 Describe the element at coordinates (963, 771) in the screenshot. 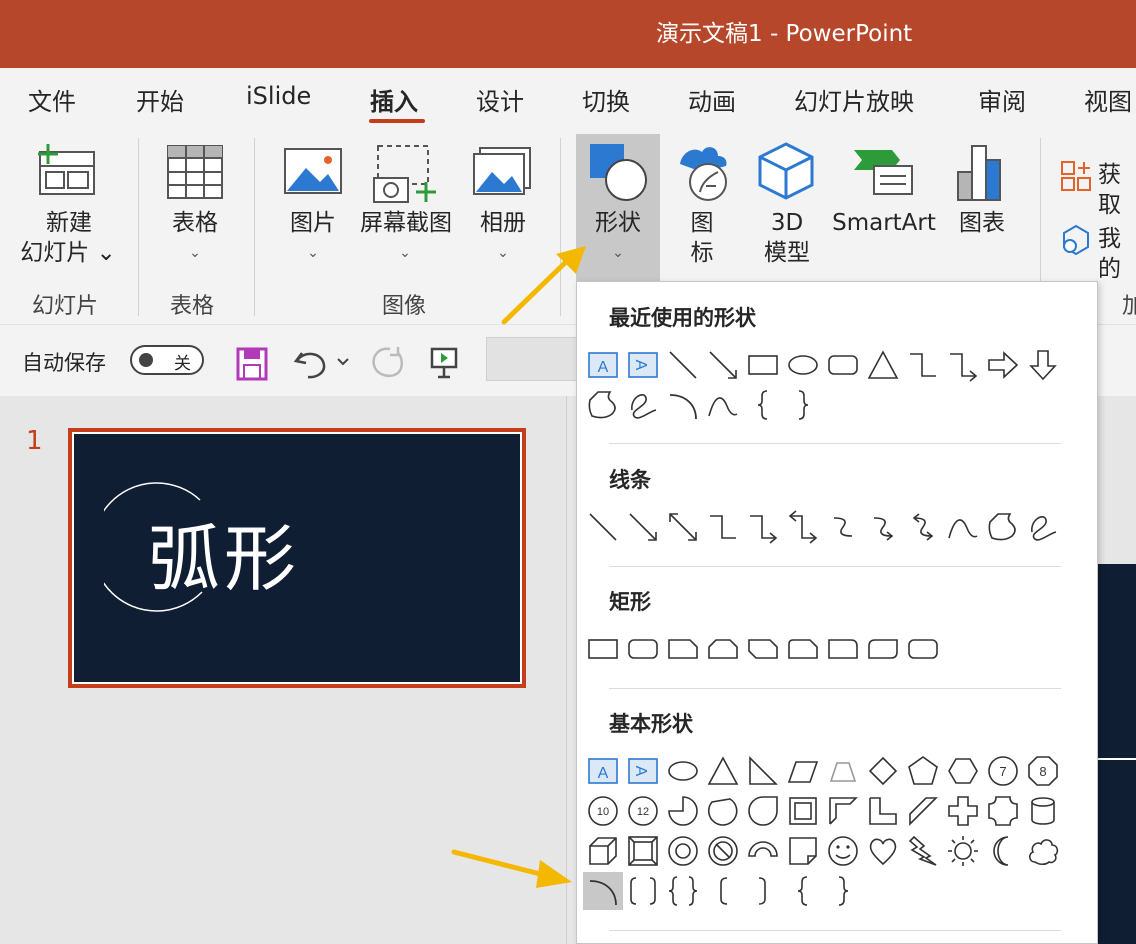

I see `hexagon-icon` at that location.